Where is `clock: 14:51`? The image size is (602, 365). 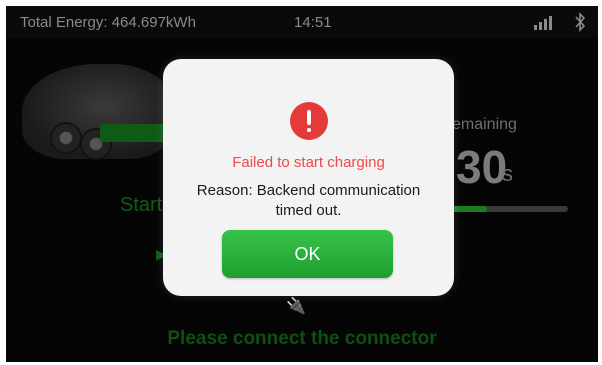
clock: 14:51 is located at coordinates (313, 22).